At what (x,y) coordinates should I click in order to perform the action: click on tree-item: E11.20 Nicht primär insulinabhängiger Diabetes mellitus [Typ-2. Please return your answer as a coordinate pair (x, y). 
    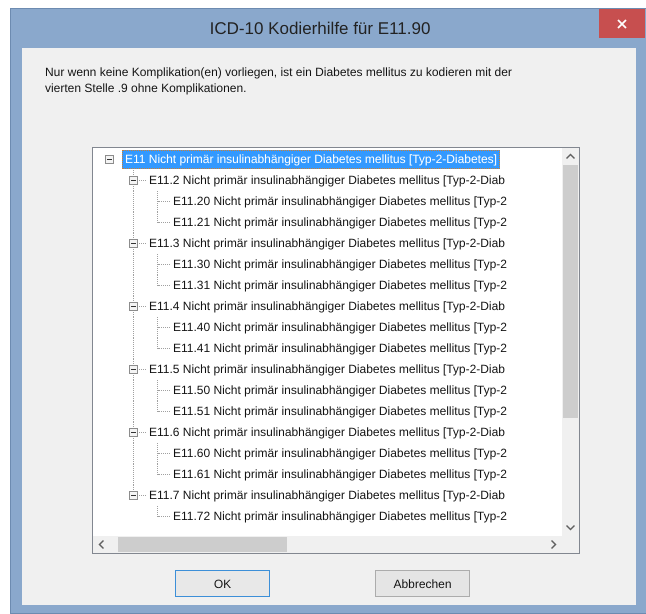
    Looking at the image, I should click on (340, 201).